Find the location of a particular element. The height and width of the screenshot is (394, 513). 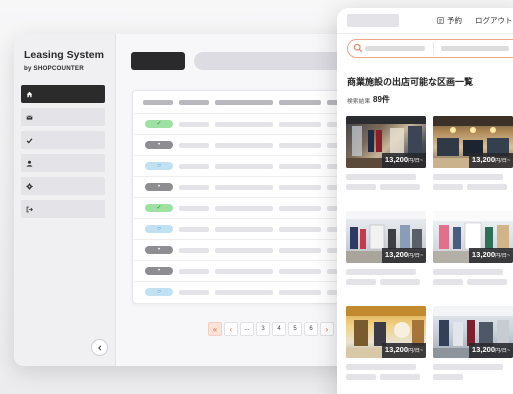

next-page-button: › is located at coordinates (327, 329).